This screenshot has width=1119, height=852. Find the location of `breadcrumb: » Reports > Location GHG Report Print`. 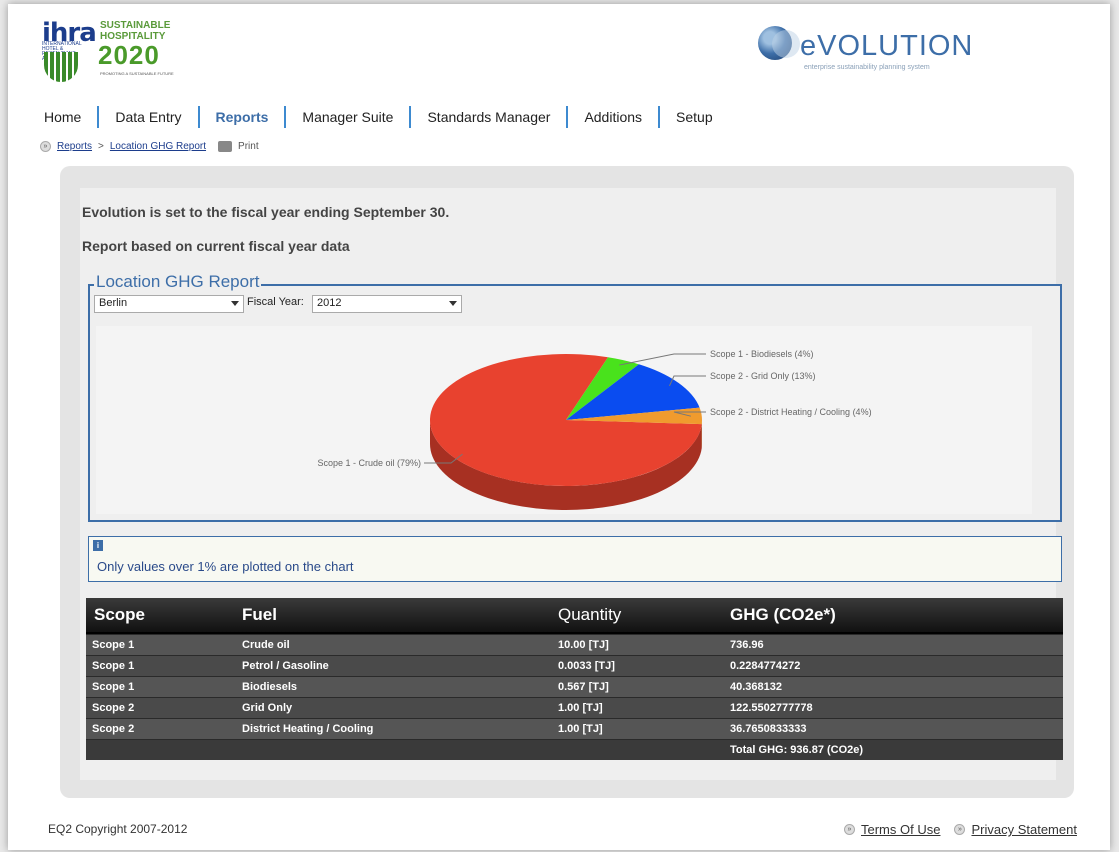

breadcrumb: » Reports > Location GHG Report Print is located at coordinates (149, 146).